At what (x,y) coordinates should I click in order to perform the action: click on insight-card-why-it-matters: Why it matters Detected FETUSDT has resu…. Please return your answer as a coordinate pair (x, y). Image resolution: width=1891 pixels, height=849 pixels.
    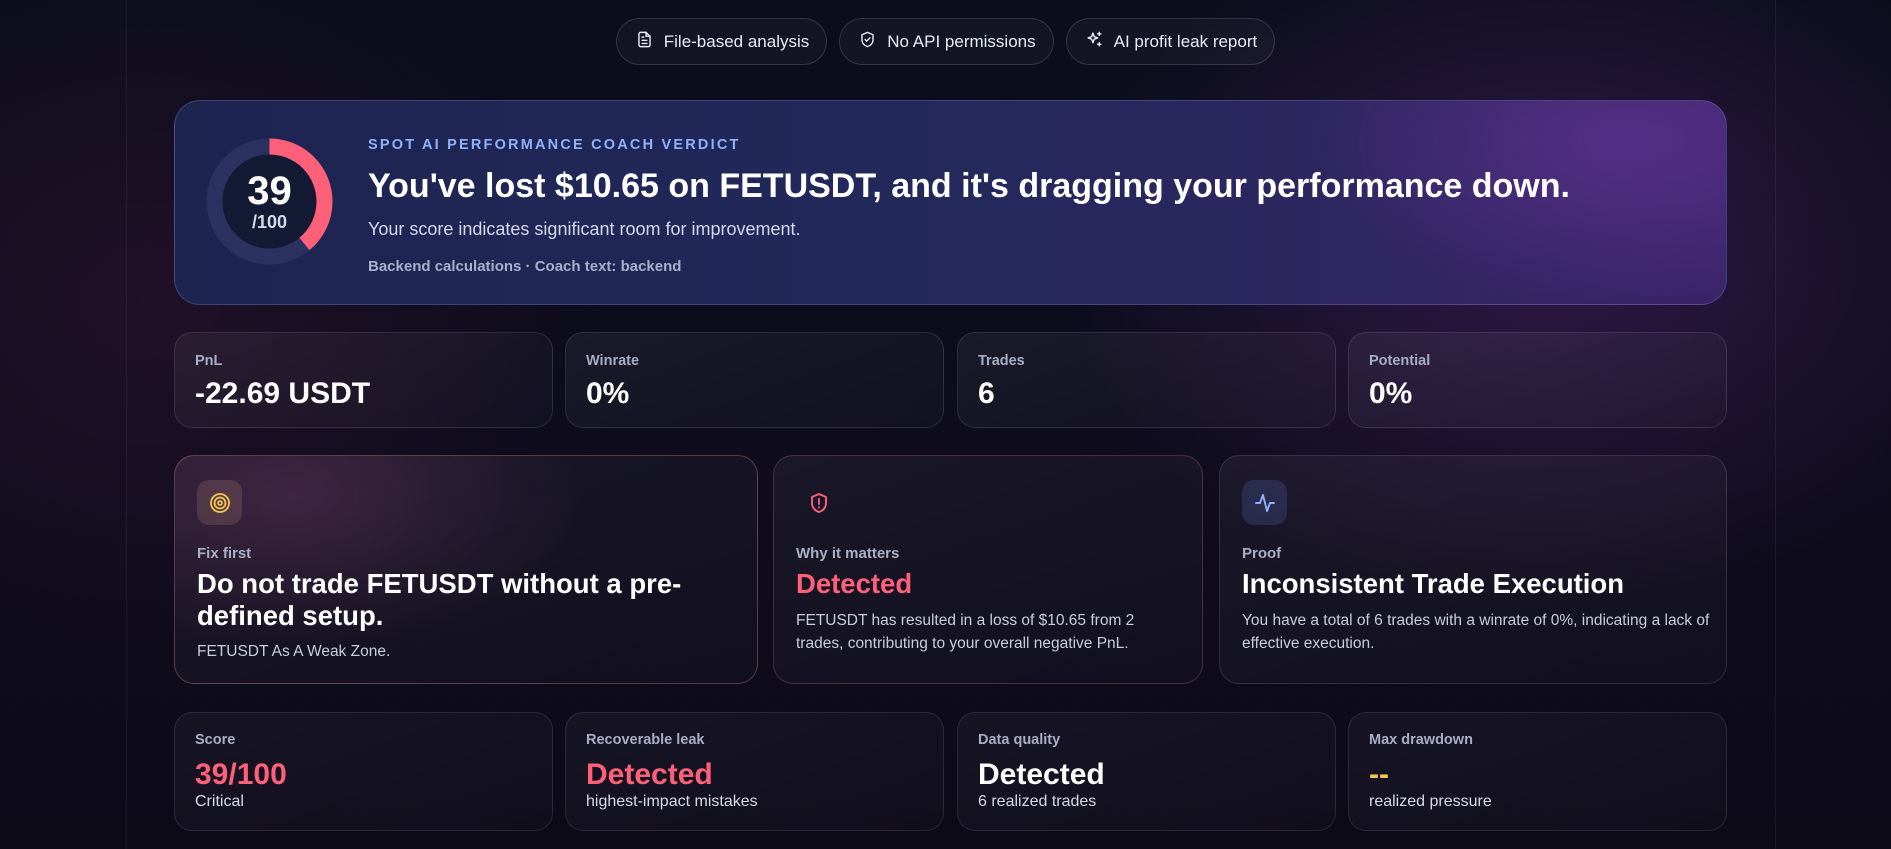
    Looking at the image, I should click on (988, 569).